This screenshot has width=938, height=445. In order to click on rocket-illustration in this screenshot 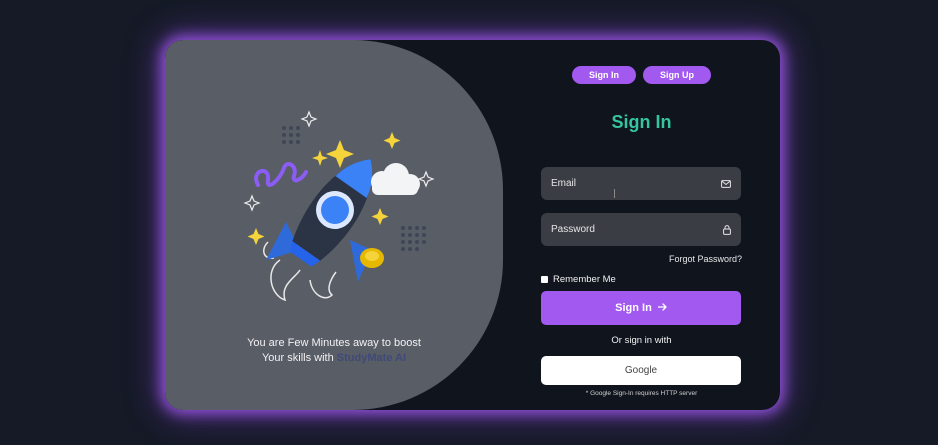, I will do `click(339, 206)`.